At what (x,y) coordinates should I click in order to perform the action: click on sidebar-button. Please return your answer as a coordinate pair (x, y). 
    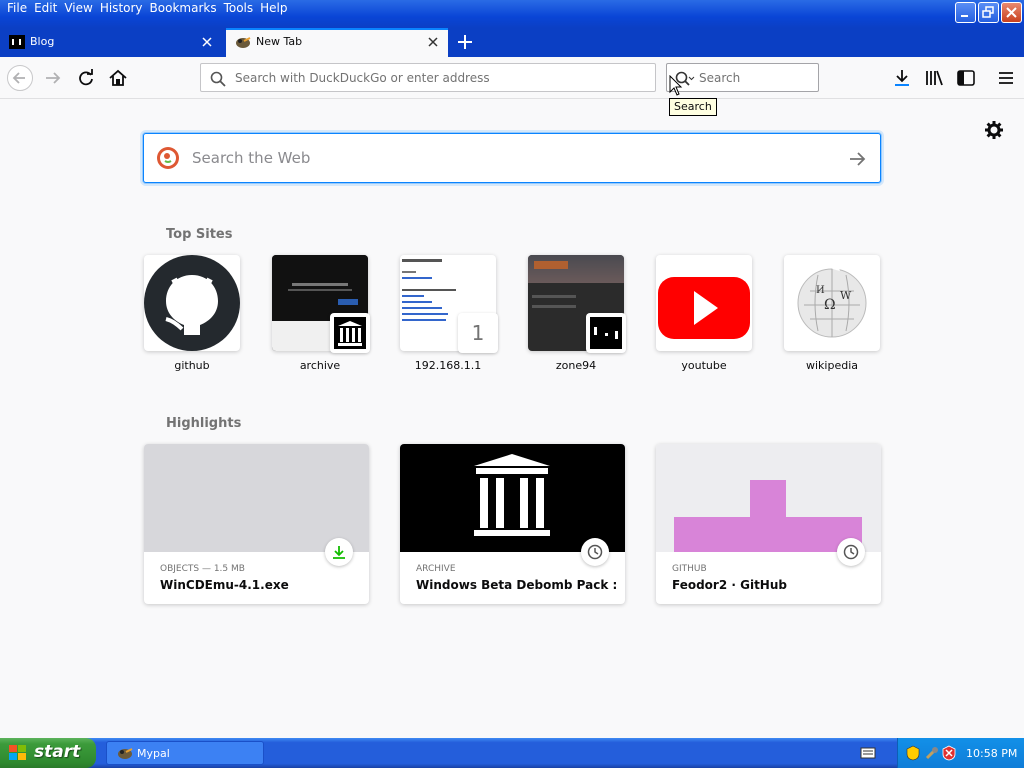
    Looking at the image, I should click on (966, 78).